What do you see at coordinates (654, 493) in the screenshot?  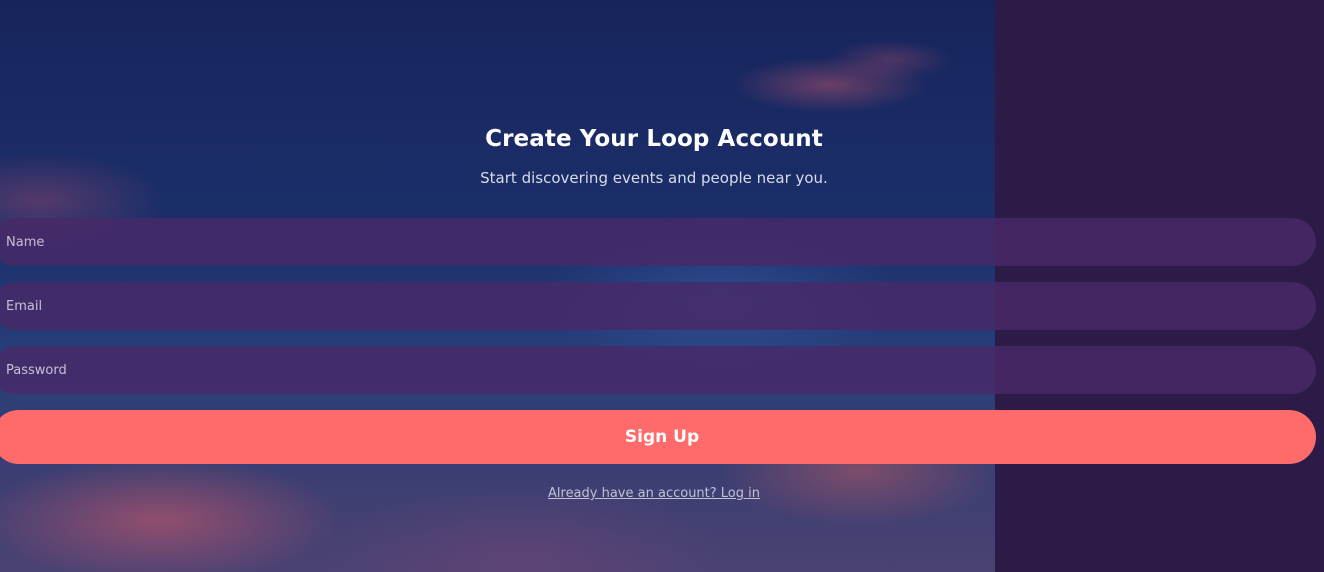 I see `login-link: Already have an account? Log in` at bounding box center [654, 493].